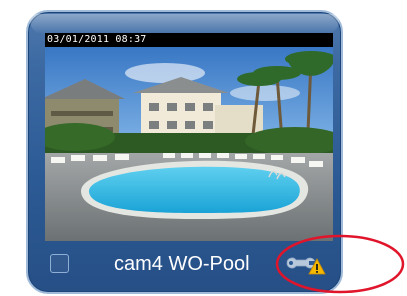 This screenshot has height=296, width=407. I want to click on select-checkbox, so click(59, 263).